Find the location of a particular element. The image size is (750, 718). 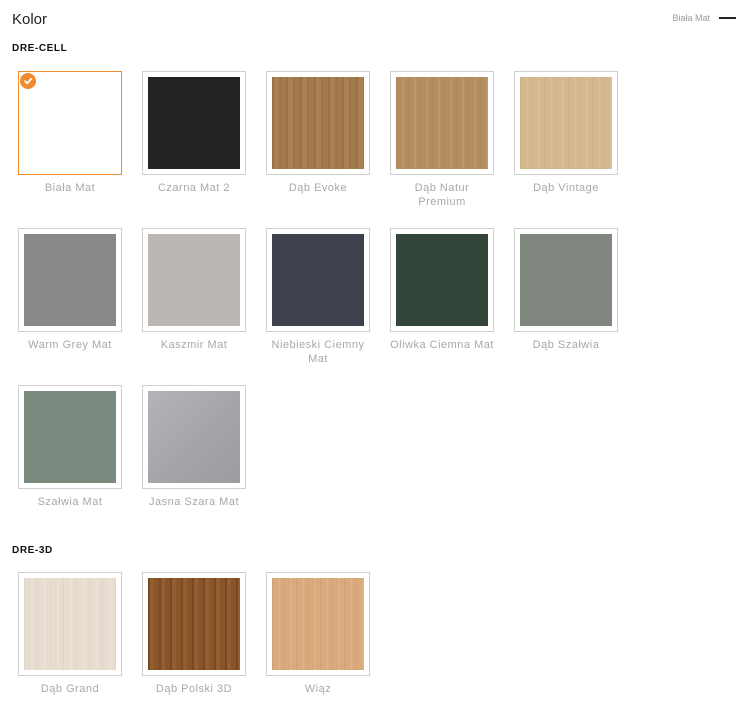

group-title-dre-3d: DRE-3D is located at coordinates (32, 550).